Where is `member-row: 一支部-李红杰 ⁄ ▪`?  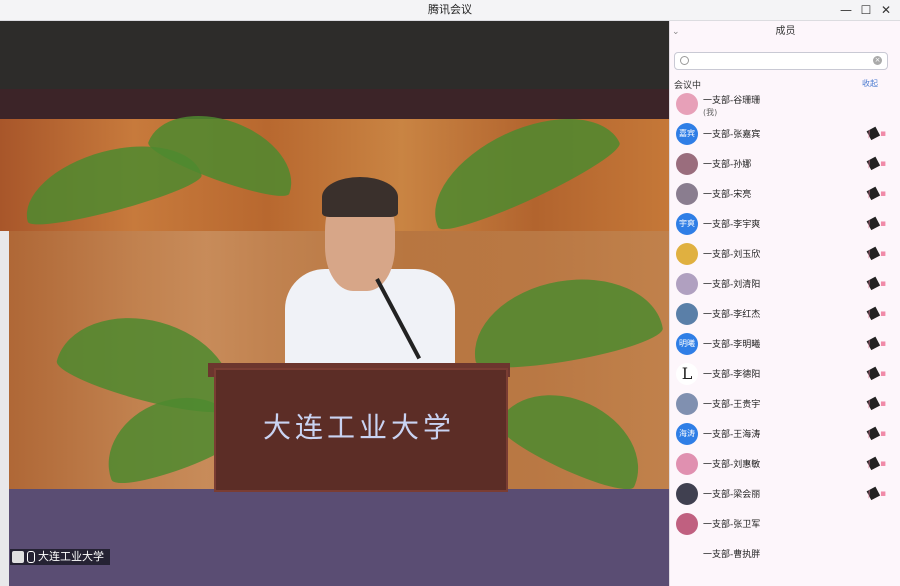 member-row: 一支部-李红杰 ⁄ ▪ is located at coordinates (785, 314).